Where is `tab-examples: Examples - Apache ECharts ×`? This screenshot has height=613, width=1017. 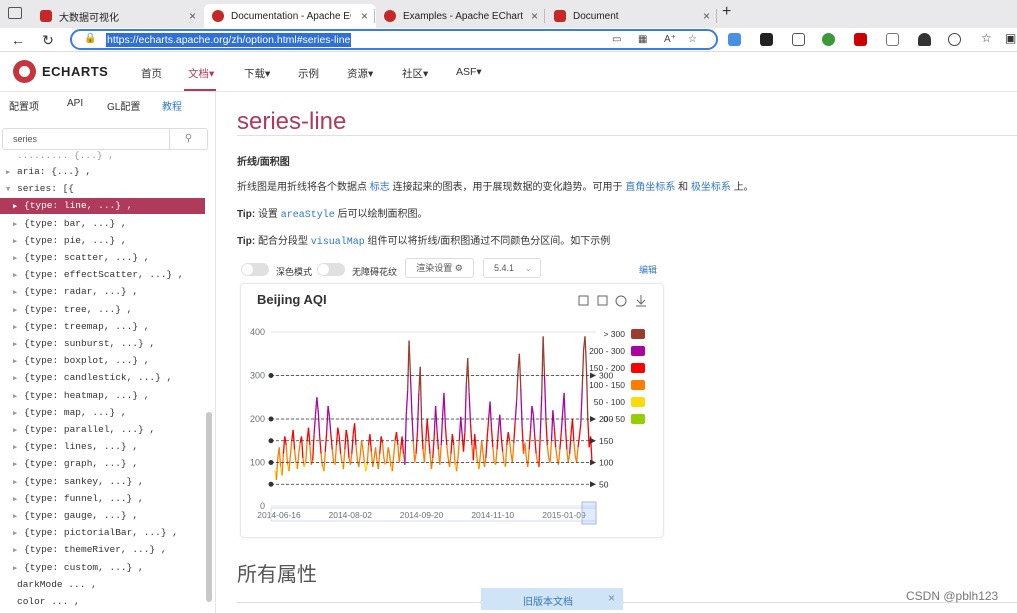 tab-examples: Examples - Apache ECharts × is located at coordinates (461, 16).